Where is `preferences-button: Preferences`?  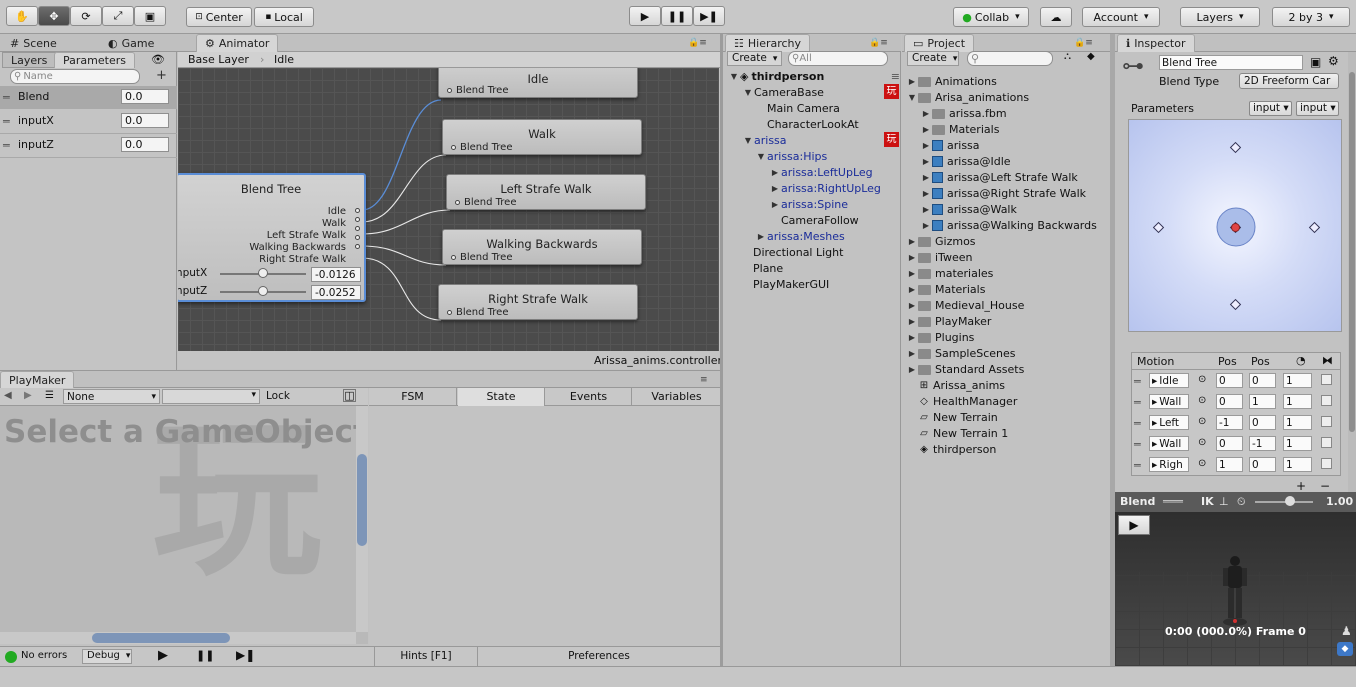
preferences-button: Preferences is located at coordinates (599, 656).